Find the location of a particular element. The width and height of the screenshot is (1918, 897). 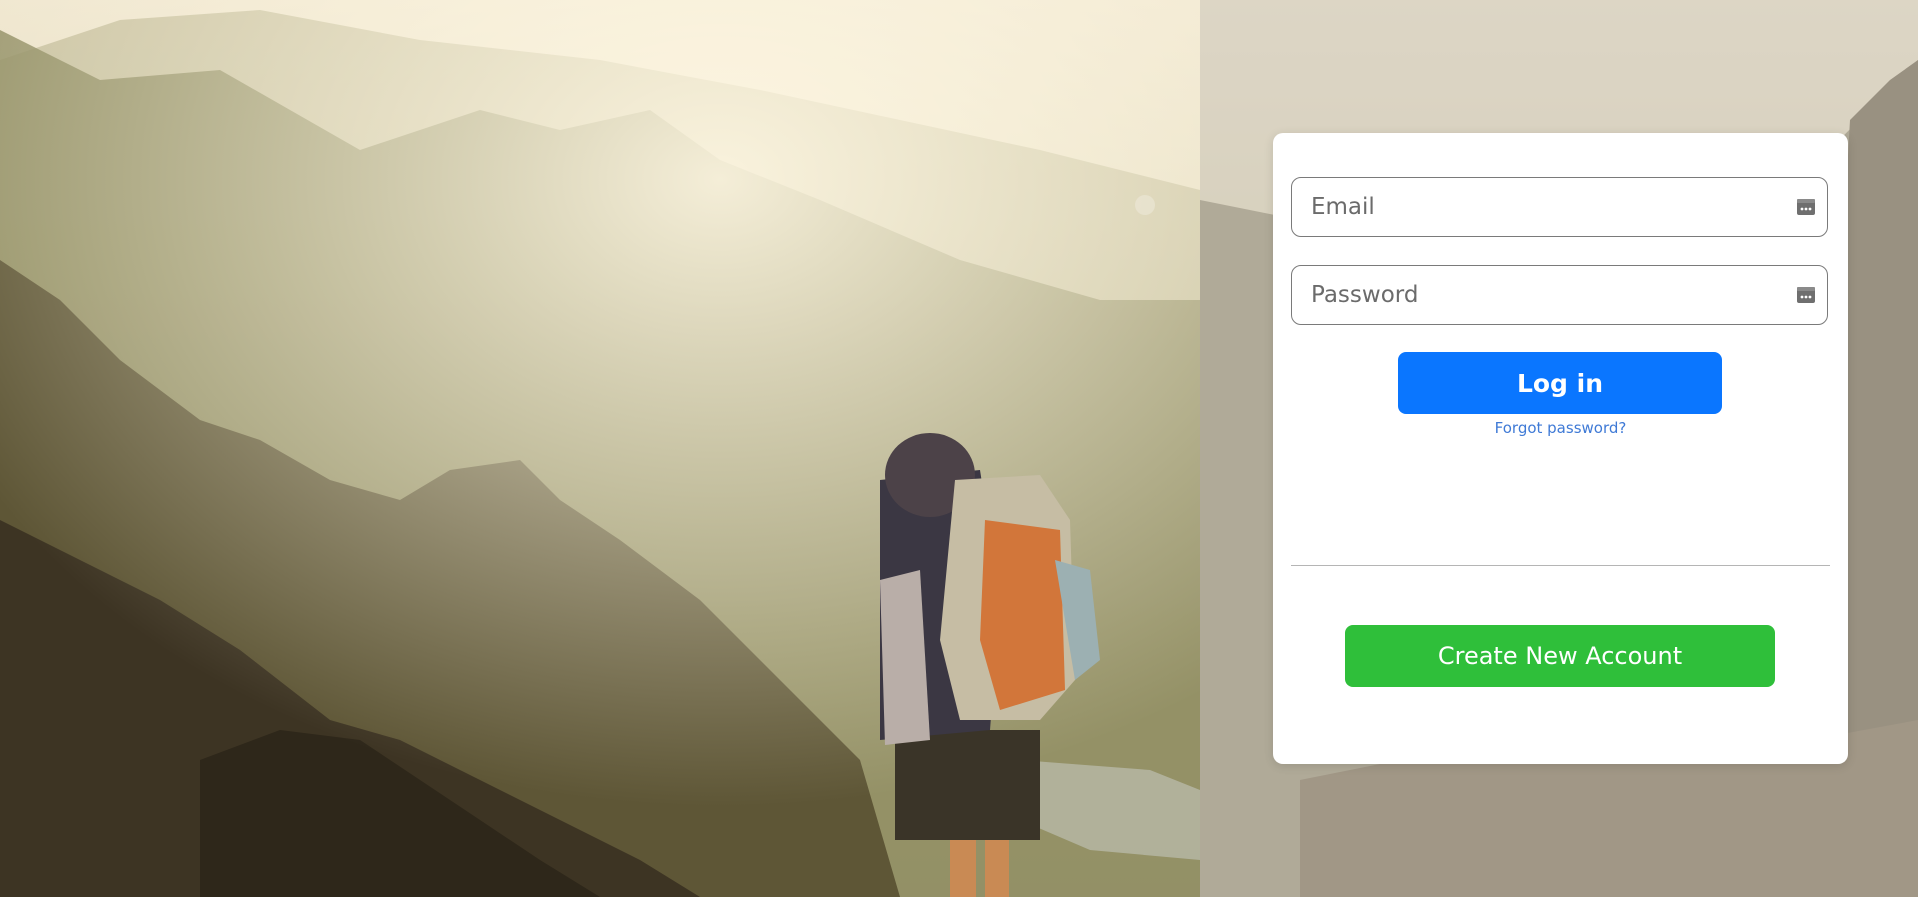

forgot-password-link: Forgot password? is located at coordinates (1560, 428).